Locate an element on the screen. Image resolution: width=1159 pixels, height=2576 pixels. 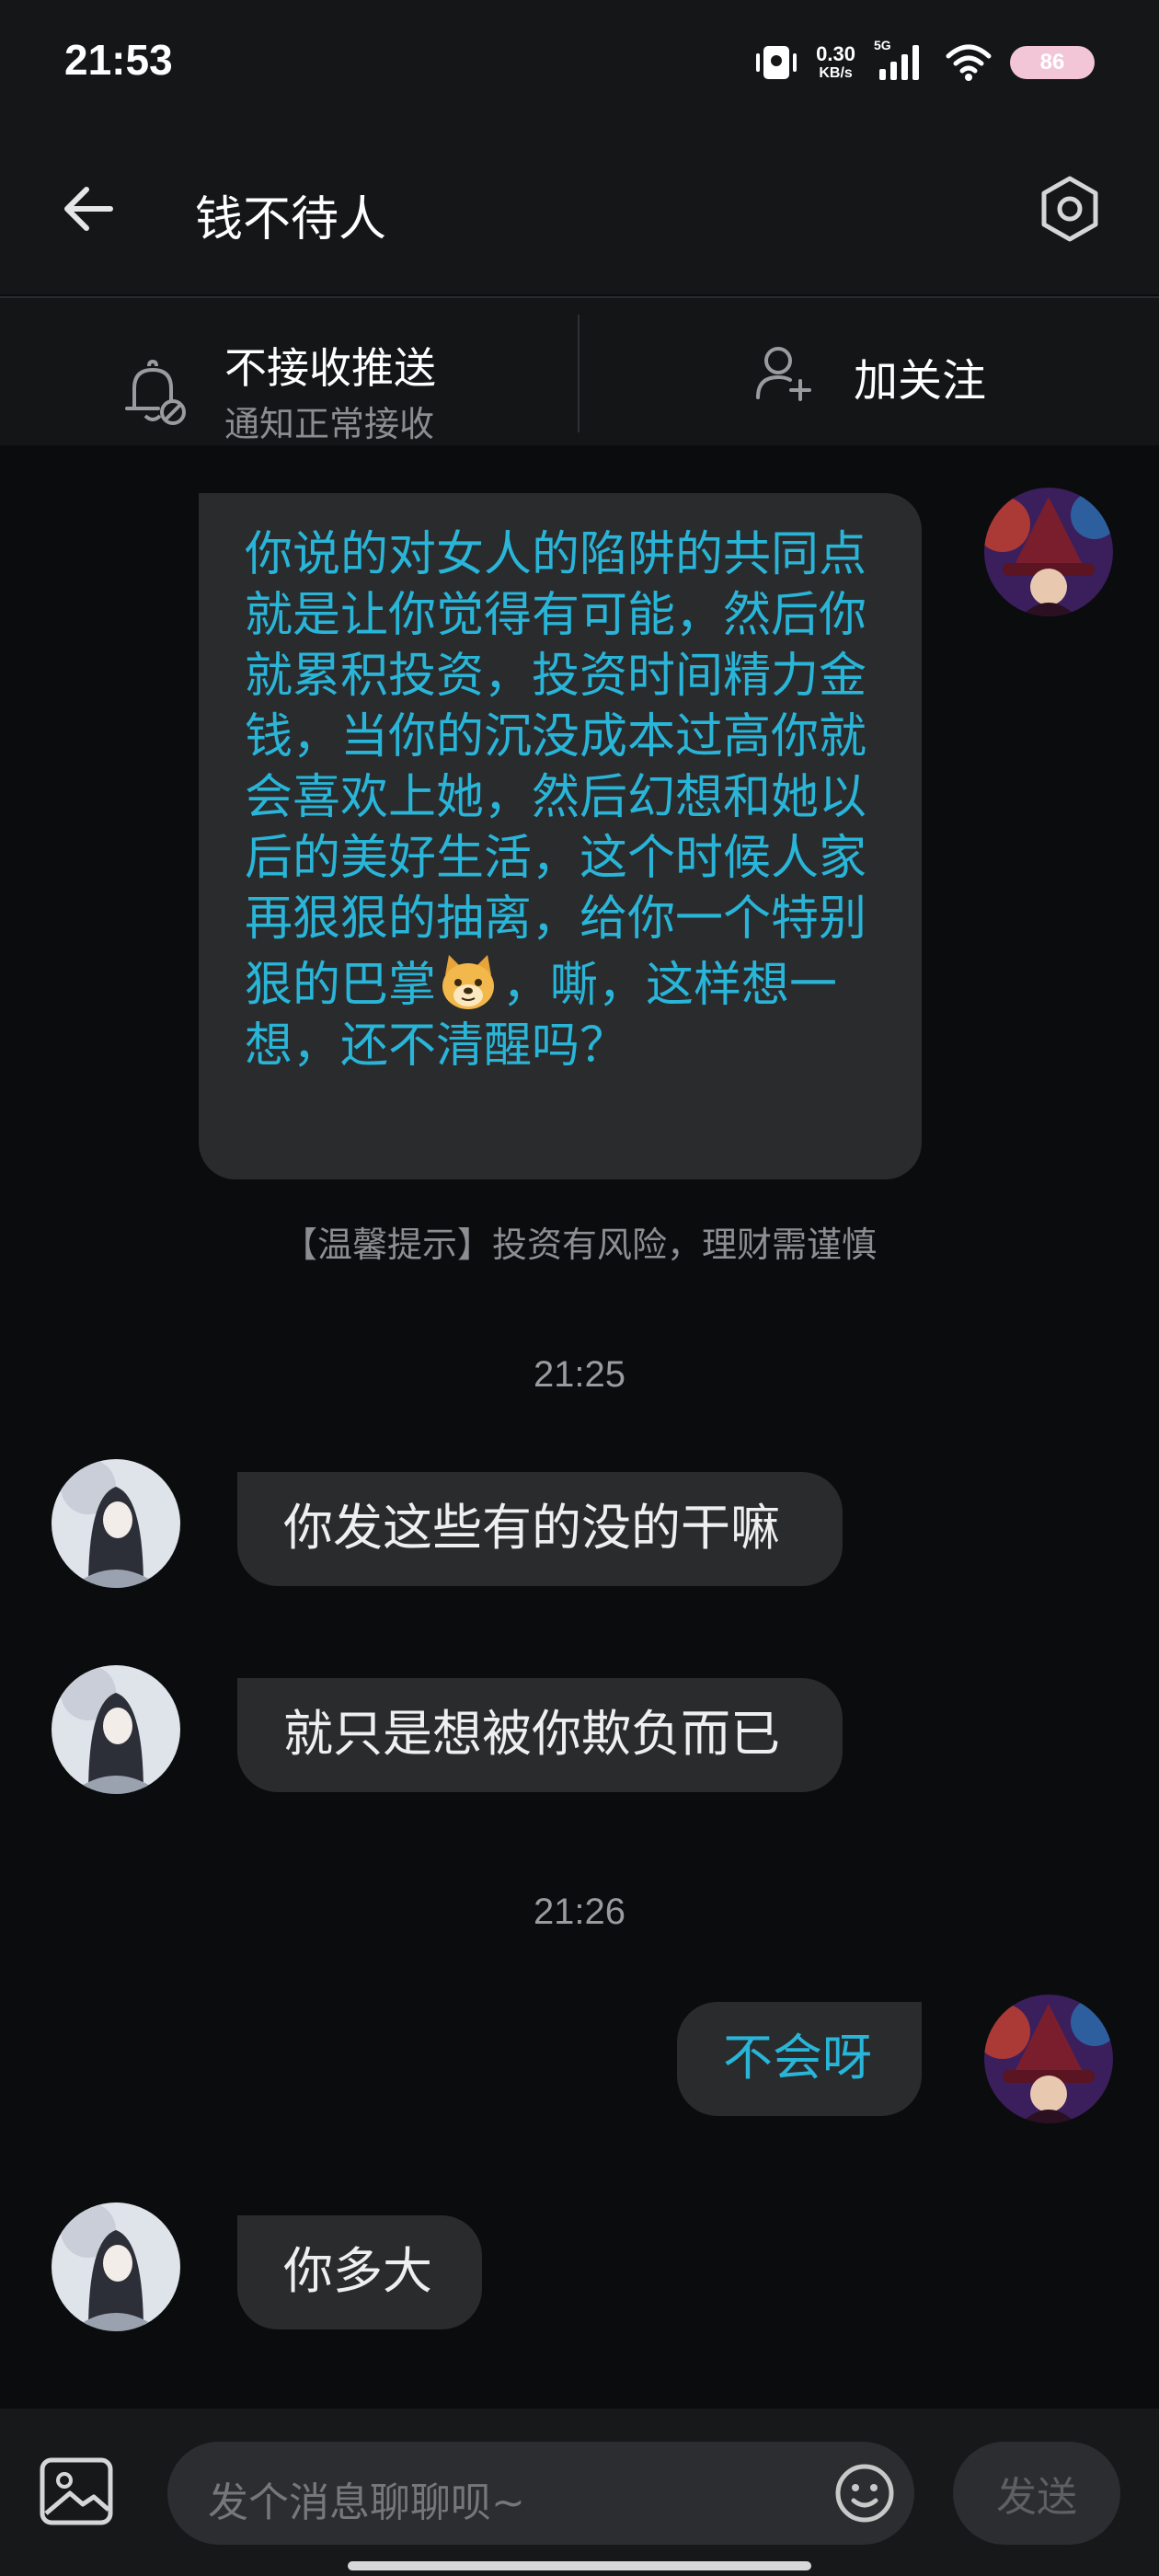
net-speed: 0.30 KB/s is located at coordinates (835, 62).